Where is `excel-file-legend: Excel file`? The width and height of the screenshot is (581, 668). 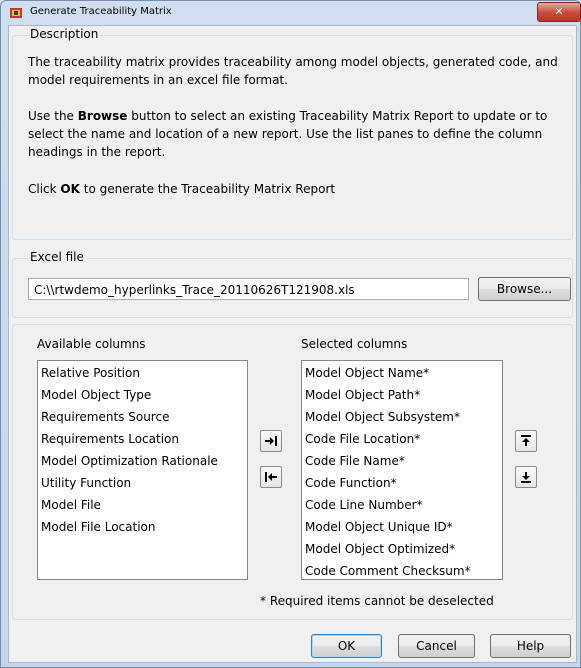 excel-file-legend: Excel file is located at coordinates (57, 257).